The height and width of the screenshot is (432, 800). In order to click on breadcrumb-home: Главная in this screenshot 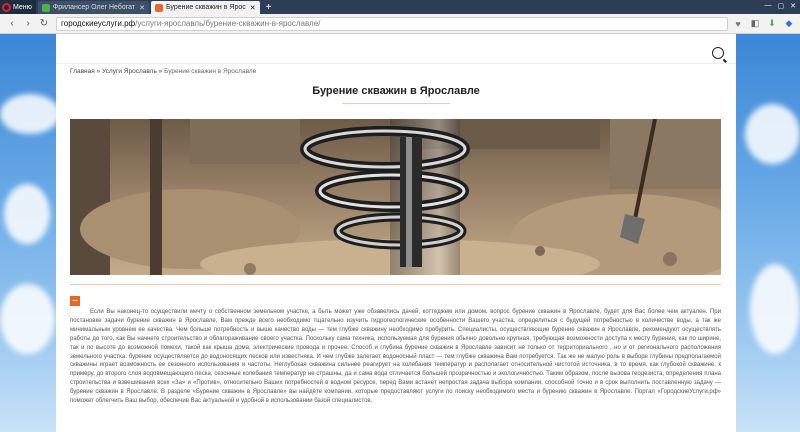, I will do `click(82, 71)`.